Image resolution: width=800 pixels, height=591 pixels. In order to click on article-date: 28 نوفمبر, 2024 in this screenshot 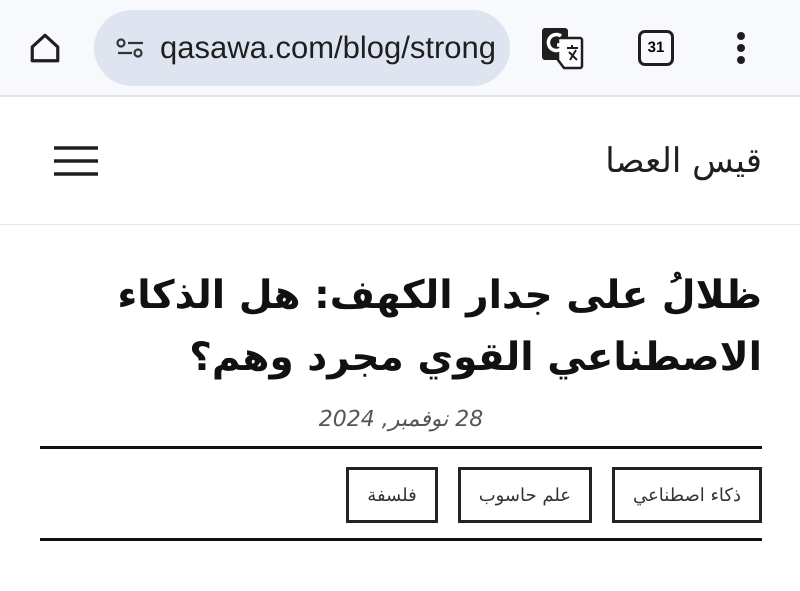, I will do `click(401, 419)`.